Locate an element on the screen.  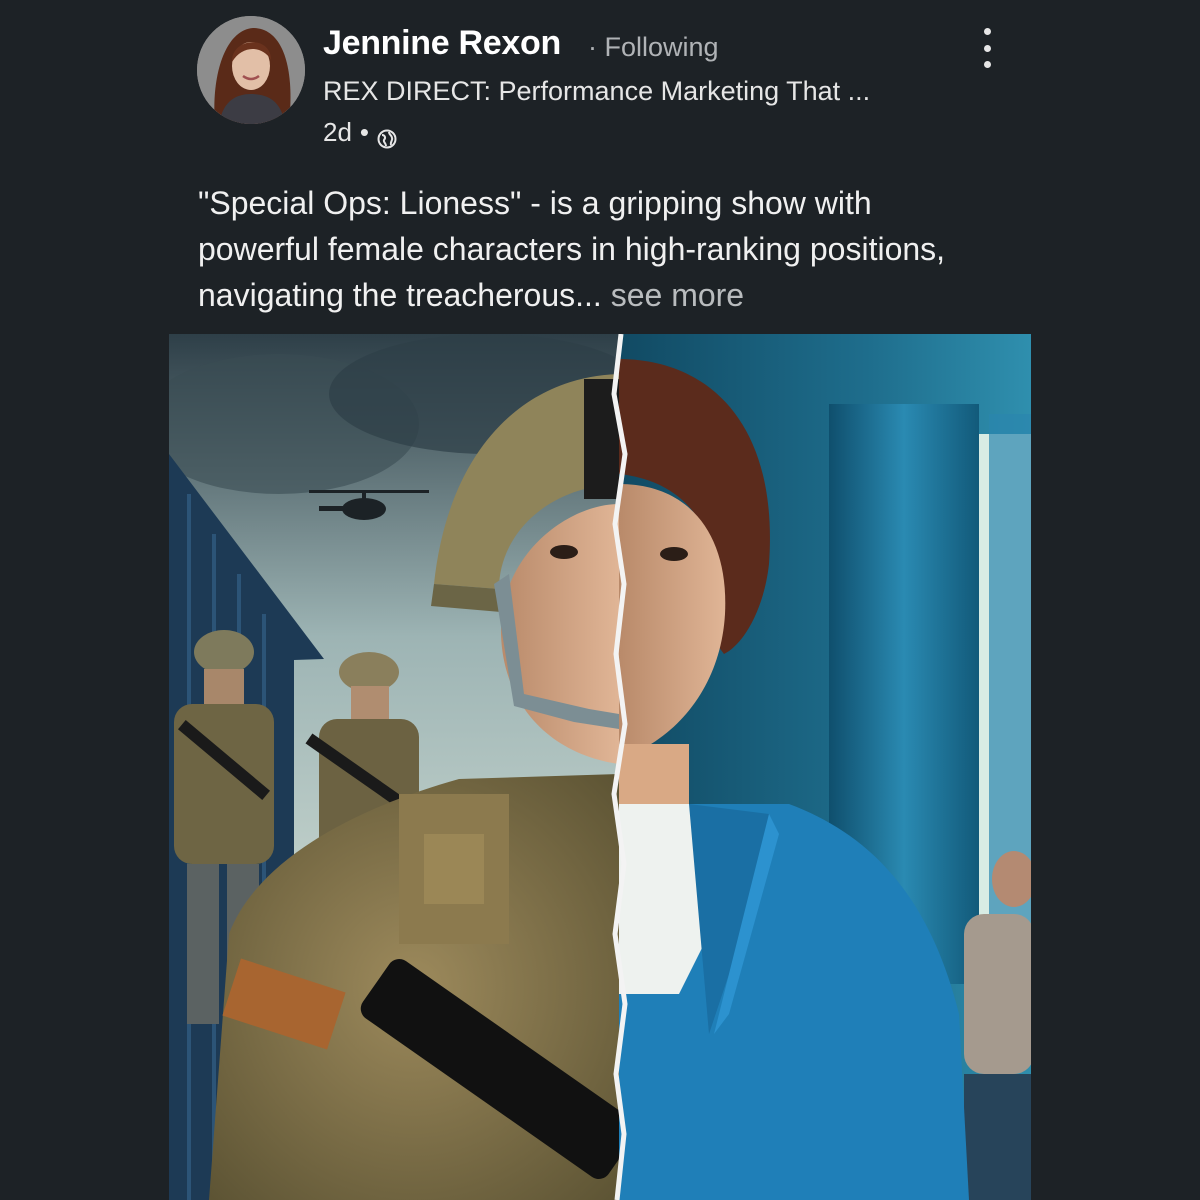
author-avatar is located at coordinates (251, 70).